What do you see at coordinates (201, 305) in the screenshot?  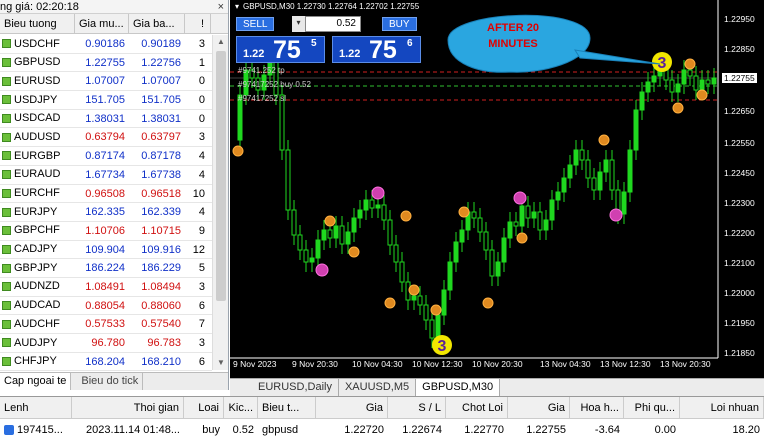 I see `spread-cell: 6` at bounding box center [201, 305].